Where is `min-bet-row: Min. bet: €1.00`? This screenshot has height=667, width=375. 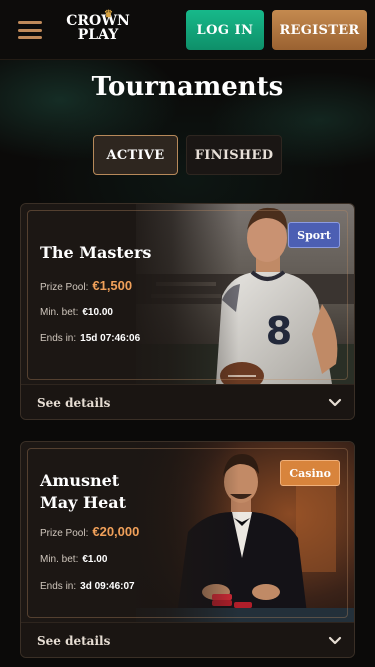 min-bet-row: Min. bet: €1.00 is located at coordinates (73, 559).